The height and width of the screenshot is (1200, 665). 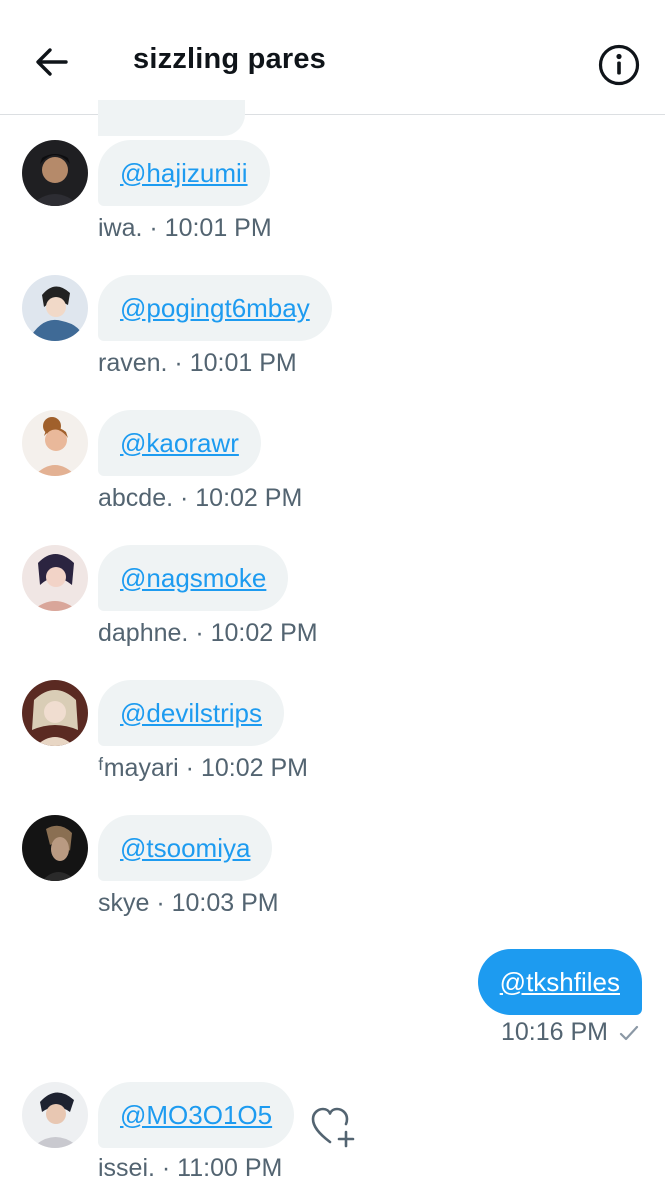 I want to click on mention-link: @MO3O1O5, so click(x=196, y=1115).